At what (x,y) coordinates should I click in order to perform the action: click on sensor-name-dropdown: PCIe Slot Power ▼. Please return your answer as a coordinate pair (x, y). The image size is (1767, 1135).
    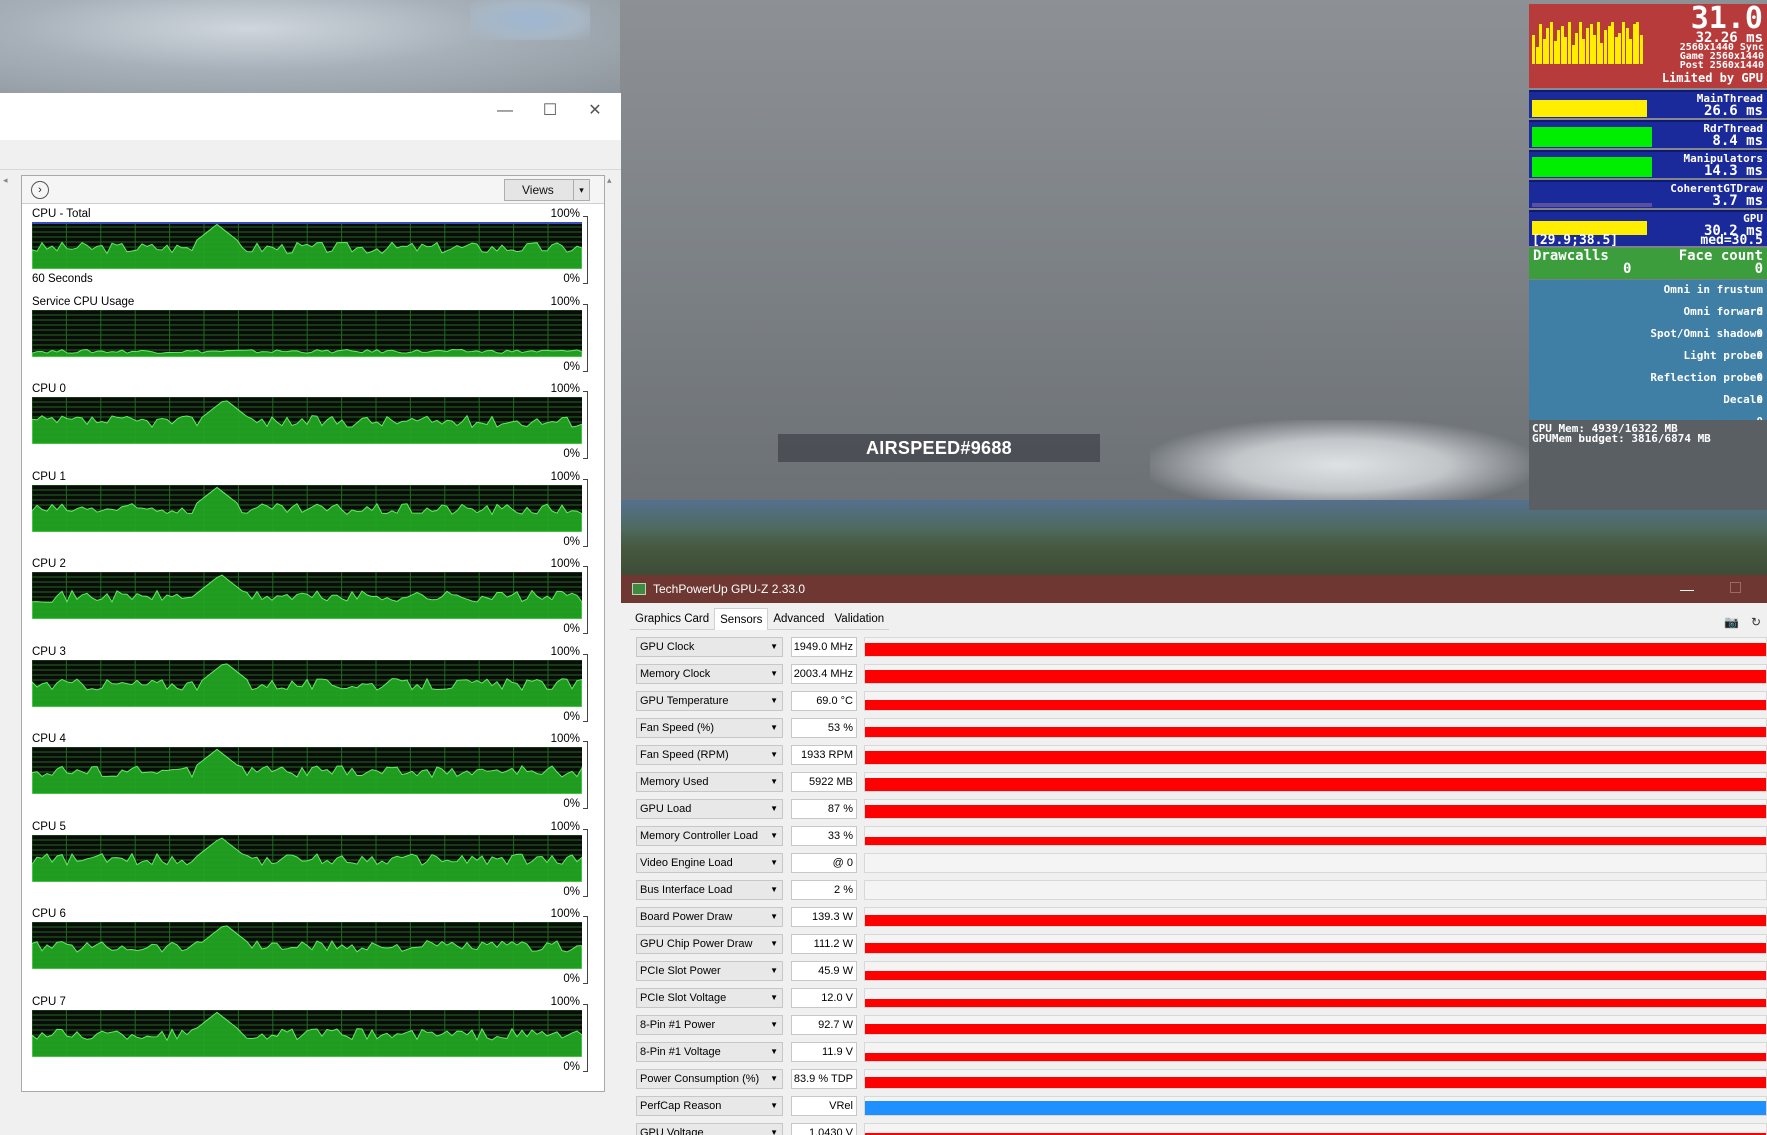
    Looking at the image, I should click on (709, 971).